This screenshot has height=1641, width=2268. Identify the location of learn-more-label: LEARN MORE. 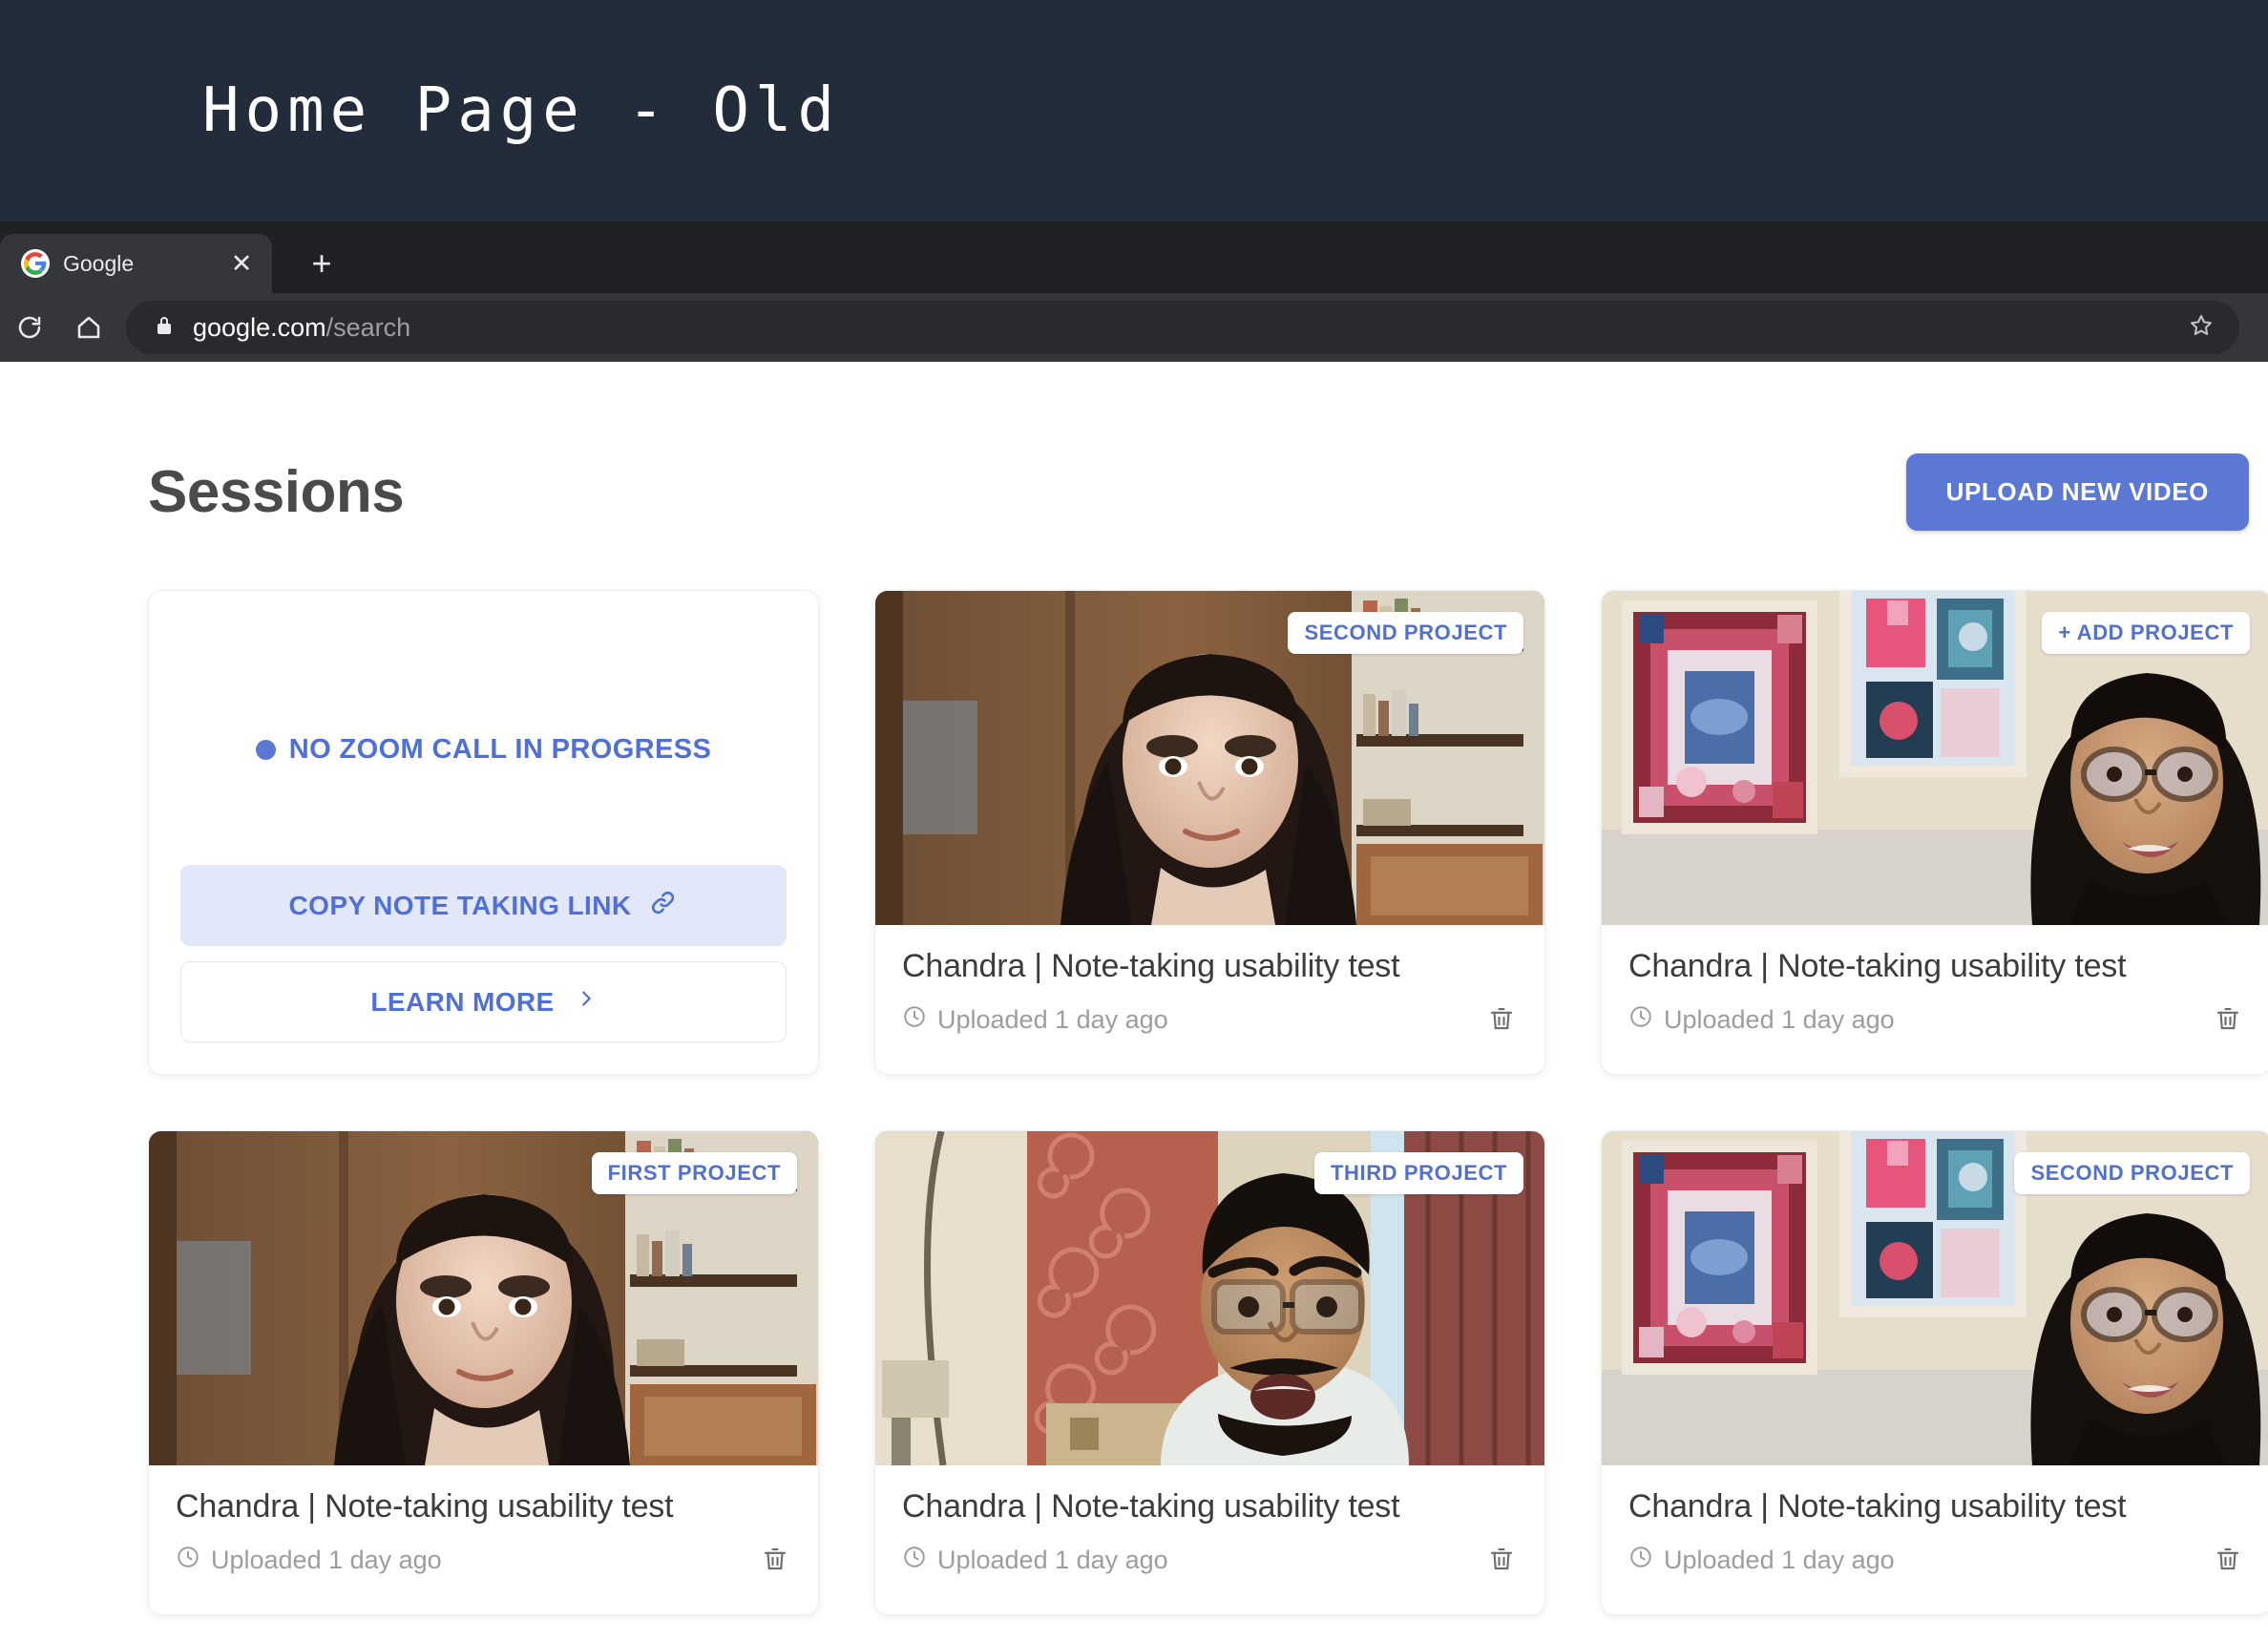
(463, 1002).